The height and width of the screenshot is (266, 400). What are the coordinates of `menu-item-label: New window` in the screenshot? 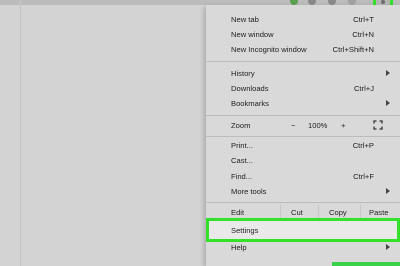 It's located at (252, 34).